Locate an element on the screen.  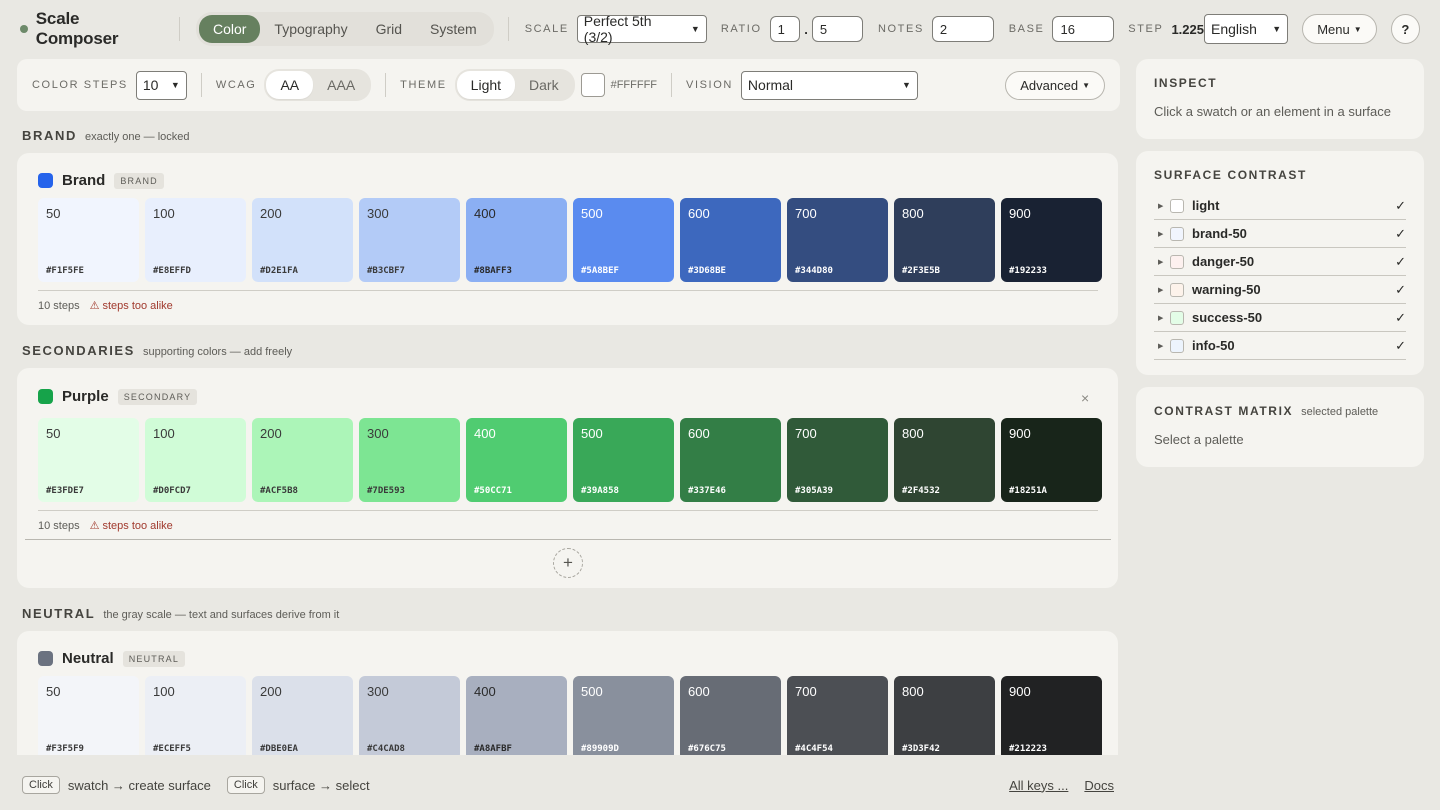
app-title: Scale Composer is located at coordinates (77, 28).